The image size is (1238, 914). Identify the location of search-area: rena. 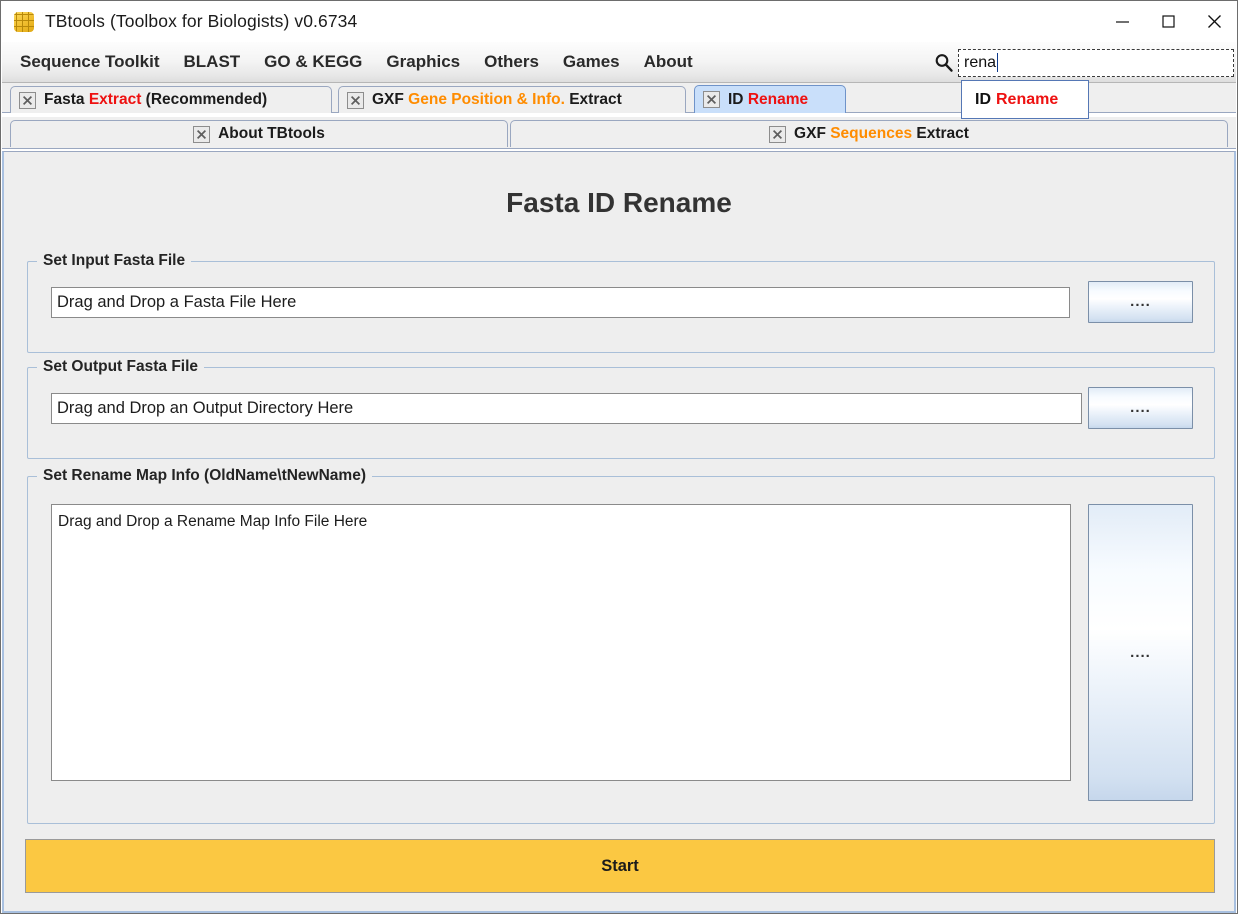
(1082, 62).